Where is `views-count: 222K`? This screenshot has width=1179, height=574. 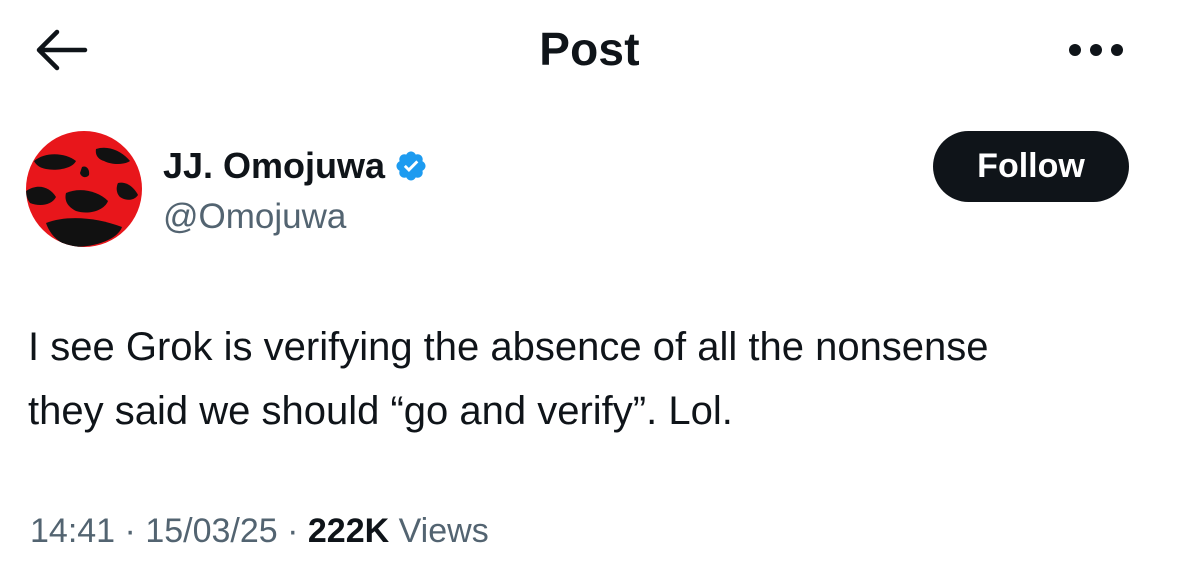 views-count: 222K is located at coordinates (348, 531).